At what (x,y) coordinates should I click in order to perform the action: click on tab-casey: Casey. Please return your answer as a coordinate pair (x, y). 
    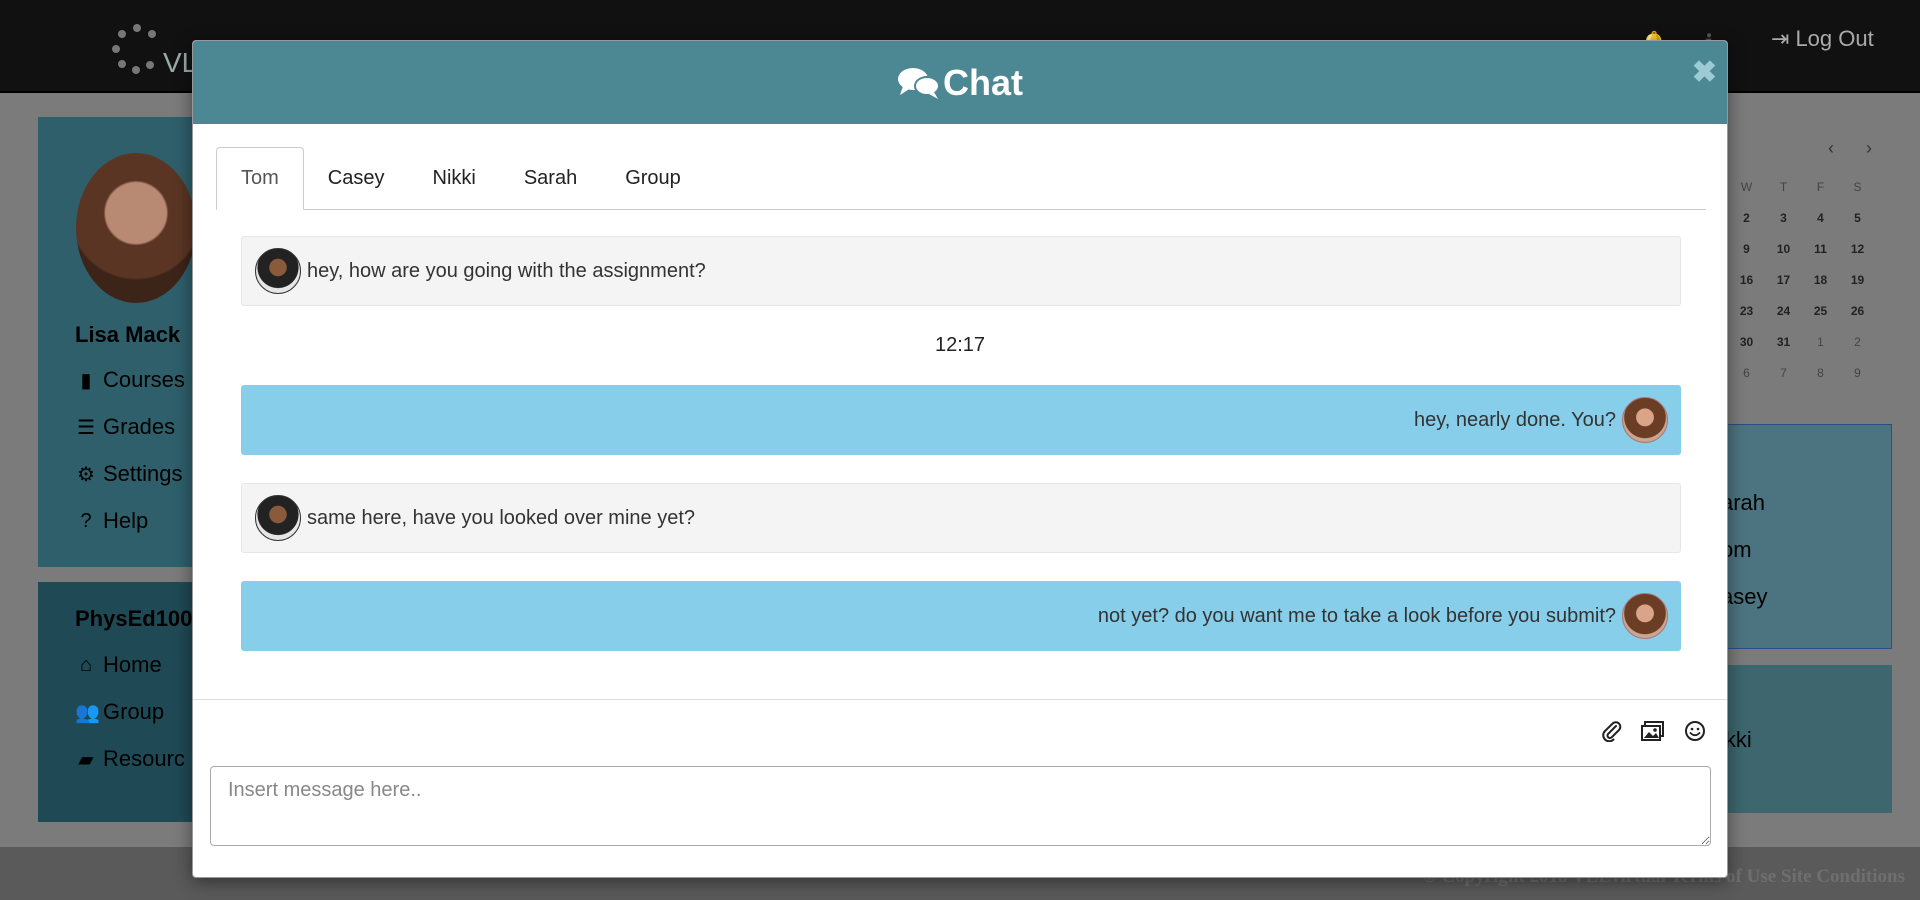
    Looking at the image, I should click on (356, 178).